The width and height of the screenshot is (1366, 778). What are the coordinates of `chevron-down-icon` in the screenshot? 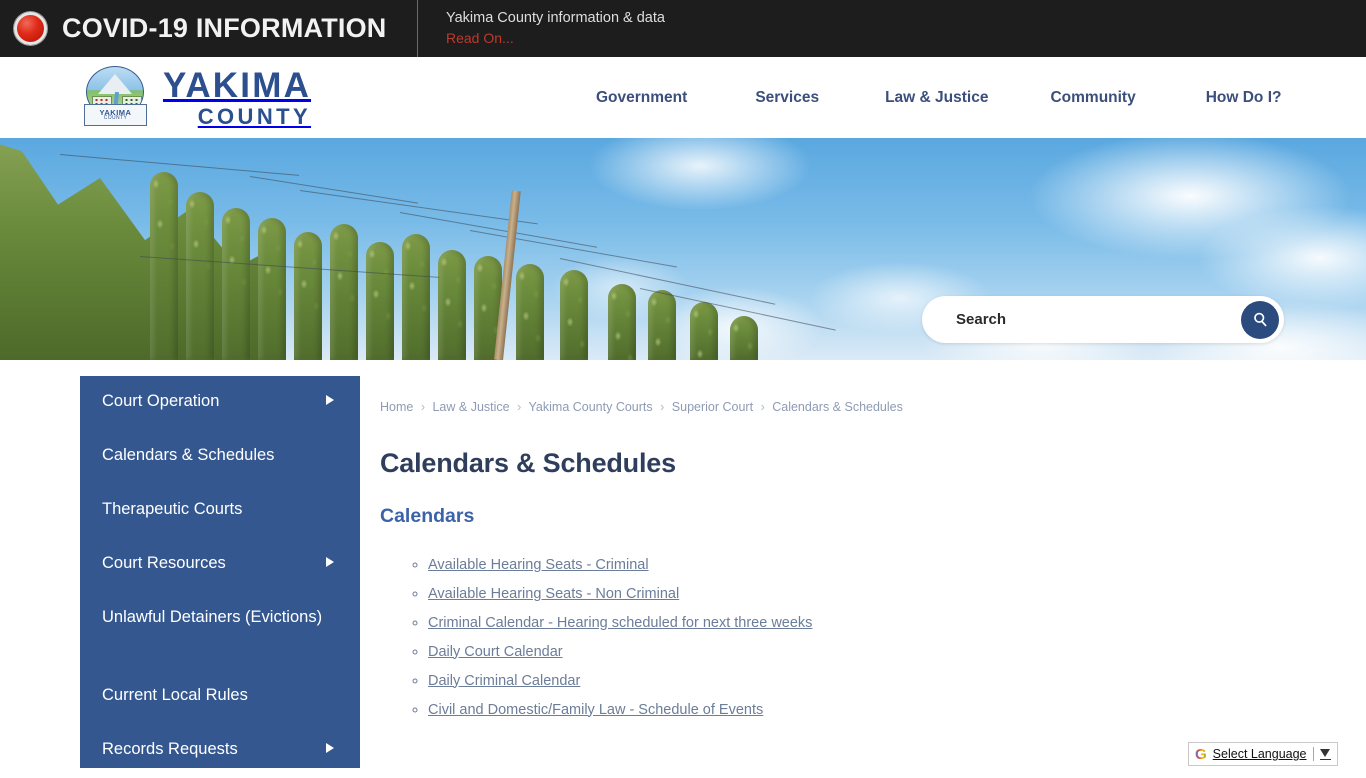 It's located at (1325, 754).